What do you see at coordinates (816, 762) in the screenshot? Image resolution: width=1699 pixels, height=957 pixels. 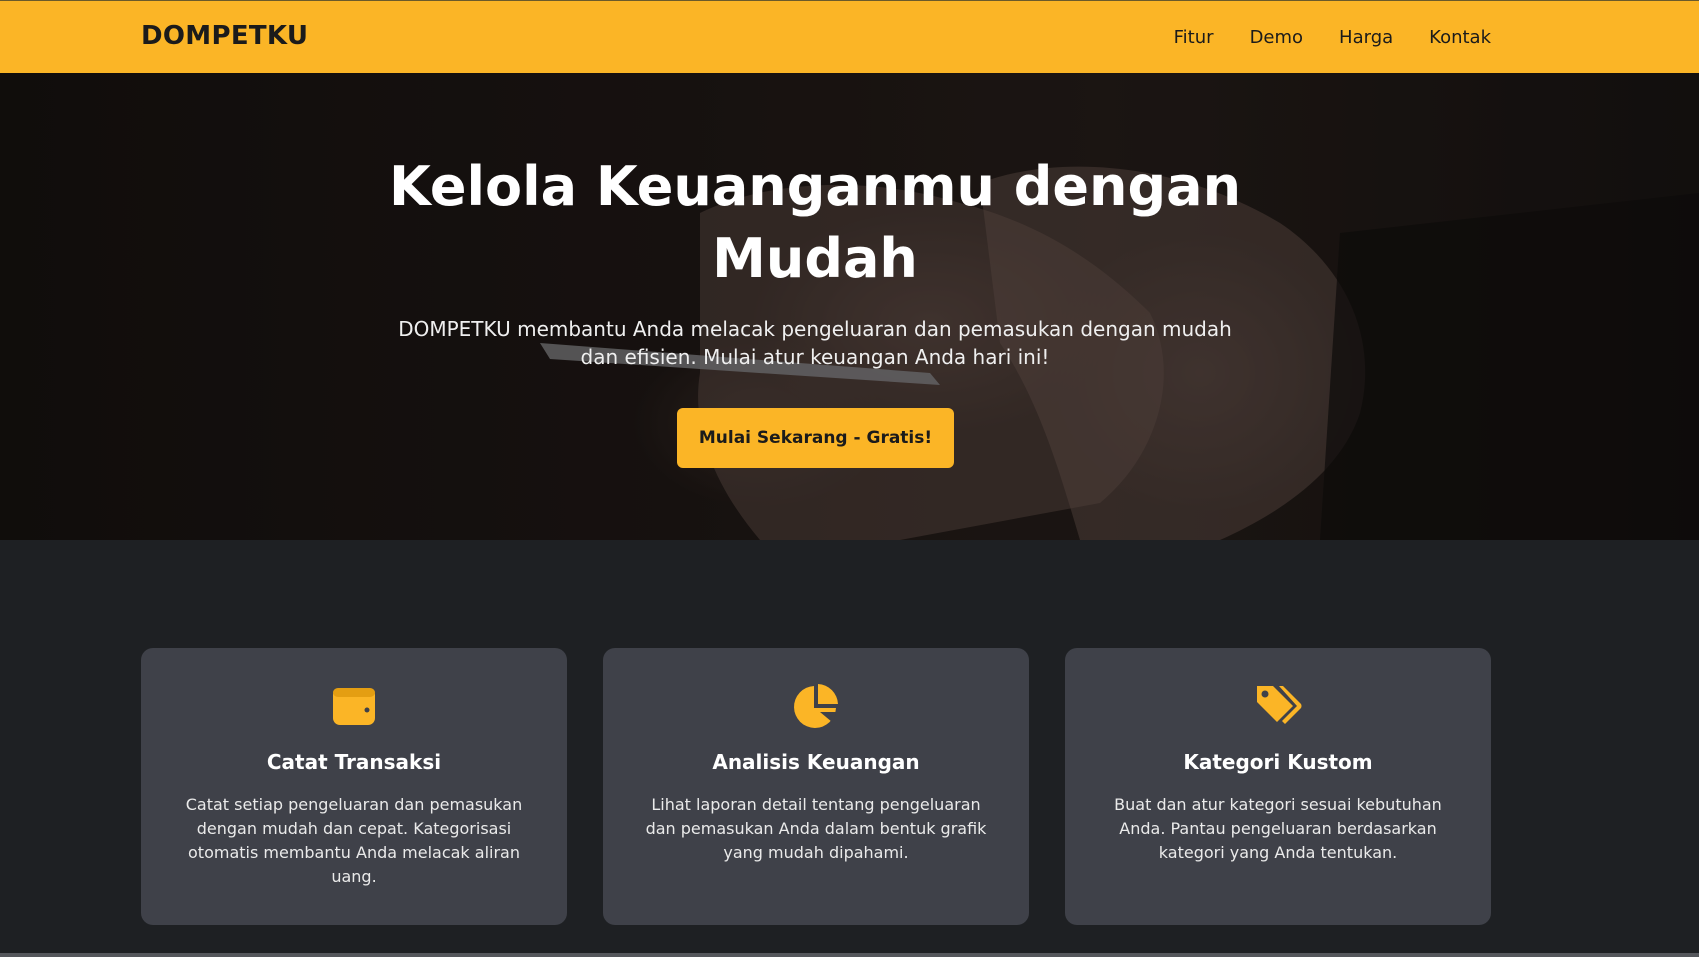 I see `feature-title: Analisis Keuangan` at bounding box center [816, 762].